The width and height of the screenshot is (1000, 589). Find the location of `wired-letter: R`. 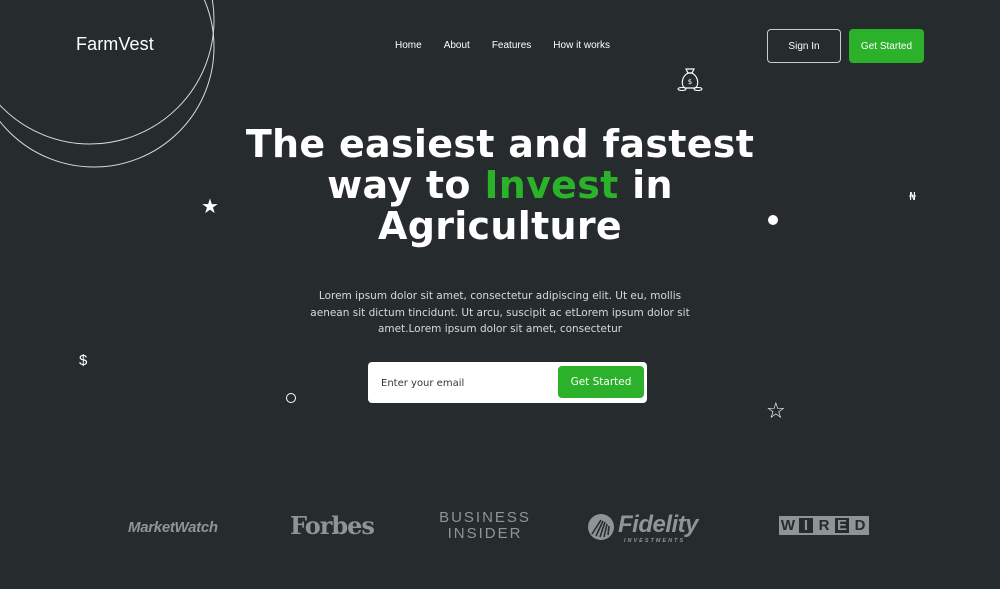

wired-letter: R is located at coordinates (824, 525).